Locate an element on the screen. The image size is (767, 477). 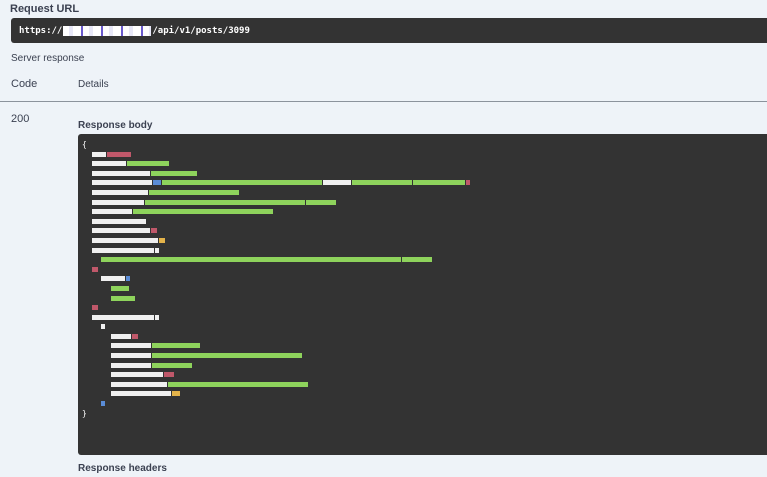
json-close-brace: } is located at coordinates (84, 413).